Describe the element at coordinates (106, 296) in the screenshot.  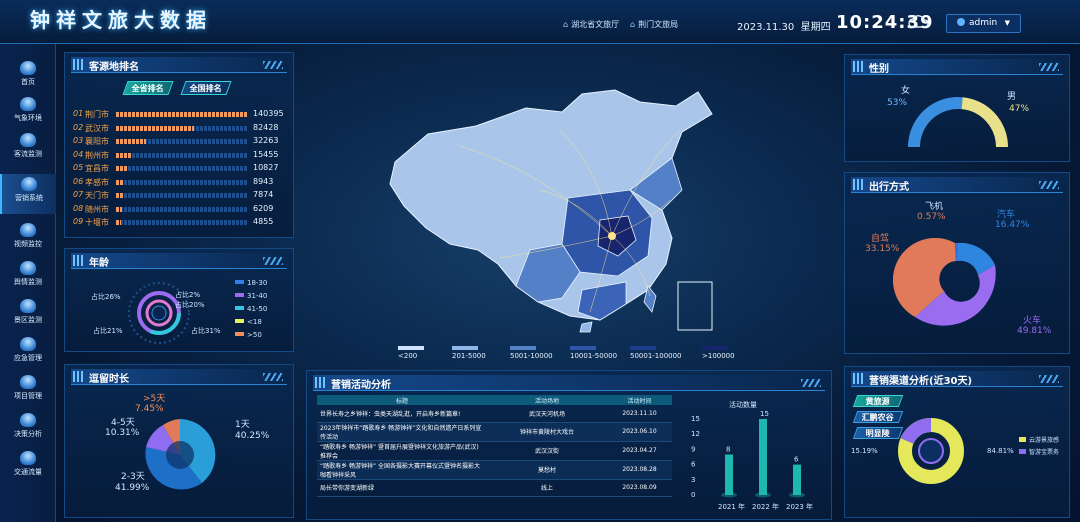
I see `age-label-0: 占比26%` at that location.